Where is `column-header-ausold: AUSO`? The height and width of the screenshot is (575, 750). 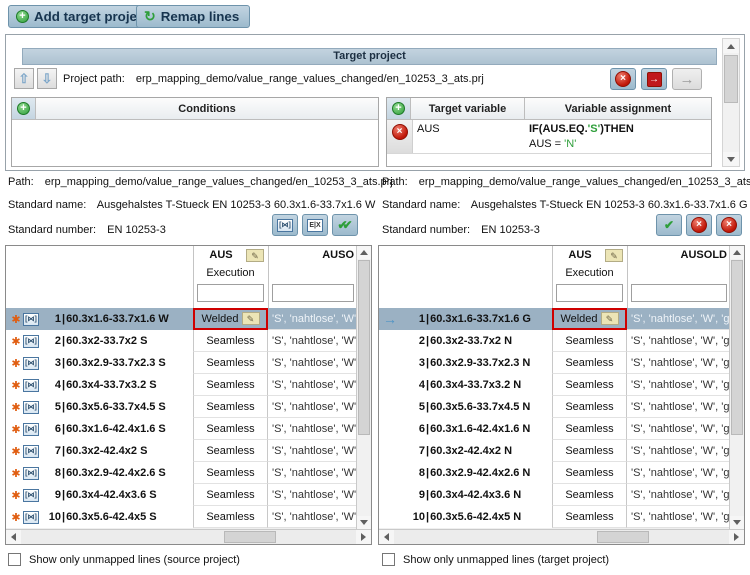 column-header-ausold: AUSO is located at coordinates (311, 256).